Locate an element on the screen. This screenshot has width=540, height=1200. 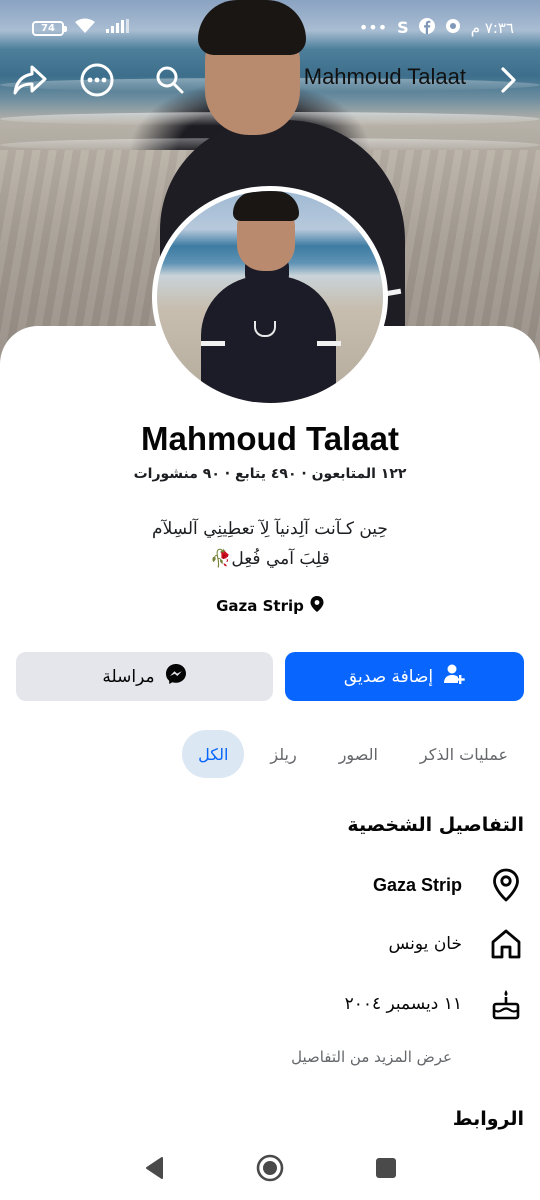
home-button-icon is located at coordinates (270, 1168).